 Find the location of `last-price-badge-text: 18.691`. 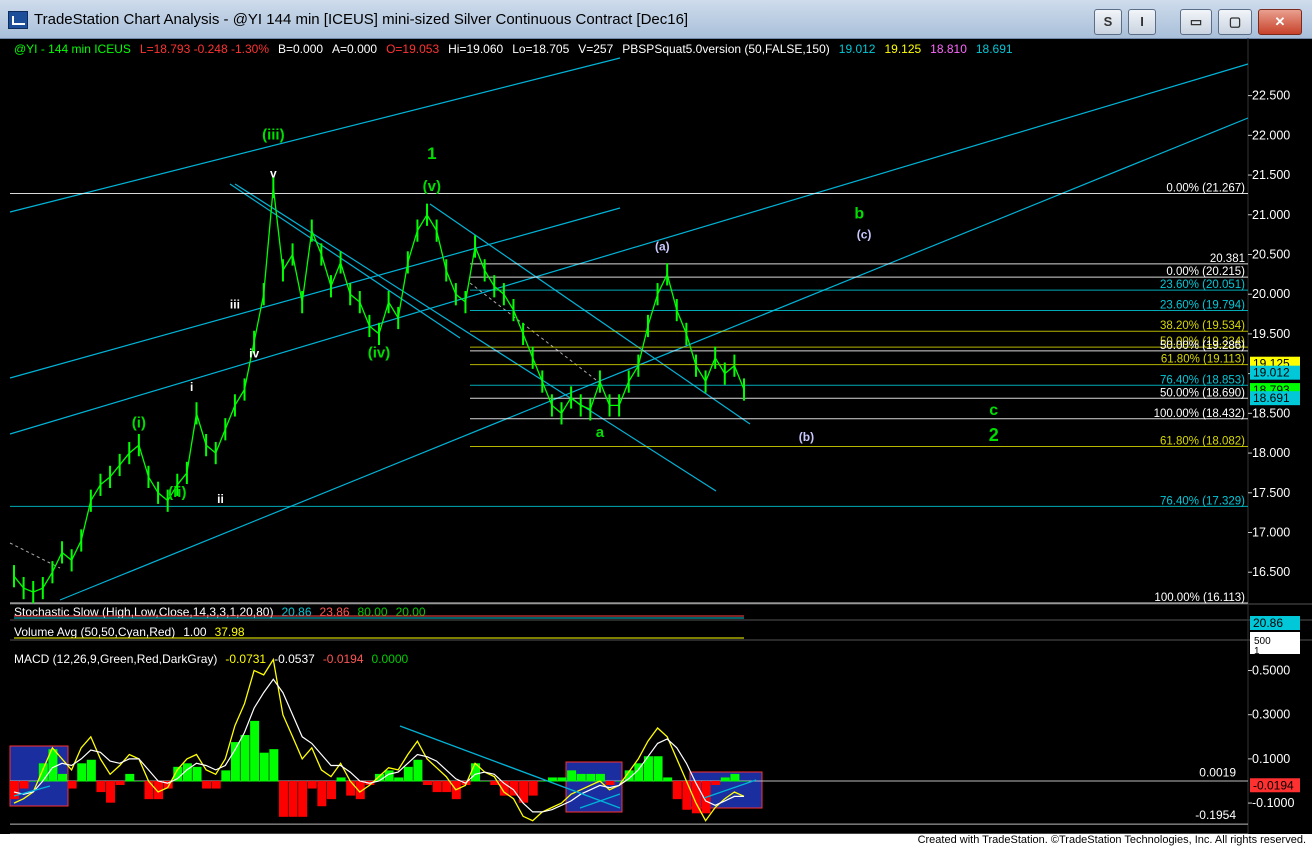

last-price-badge-text: 18.691 is located at coordinates (1271, 398).